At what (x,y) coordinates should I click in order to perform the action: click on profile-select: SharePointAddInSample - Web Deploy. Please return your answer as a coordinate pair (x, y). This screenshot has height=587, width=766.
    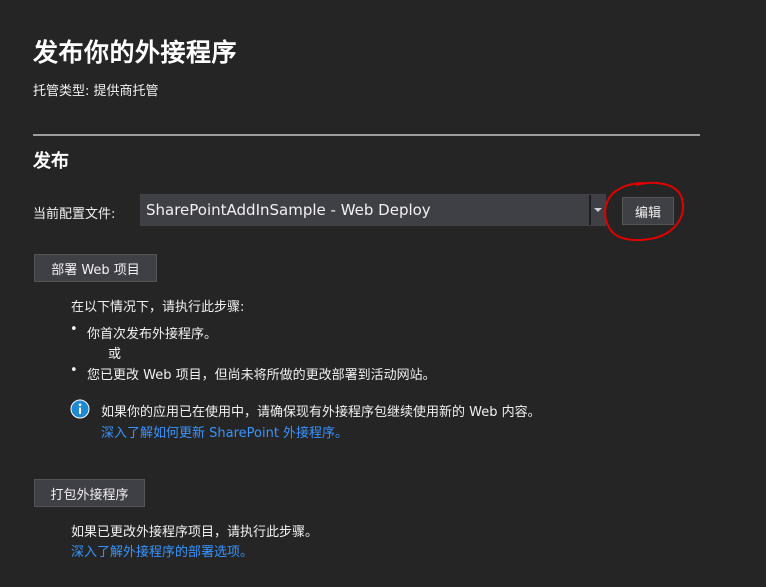
    Looking at the image, I should click on (373, 210).